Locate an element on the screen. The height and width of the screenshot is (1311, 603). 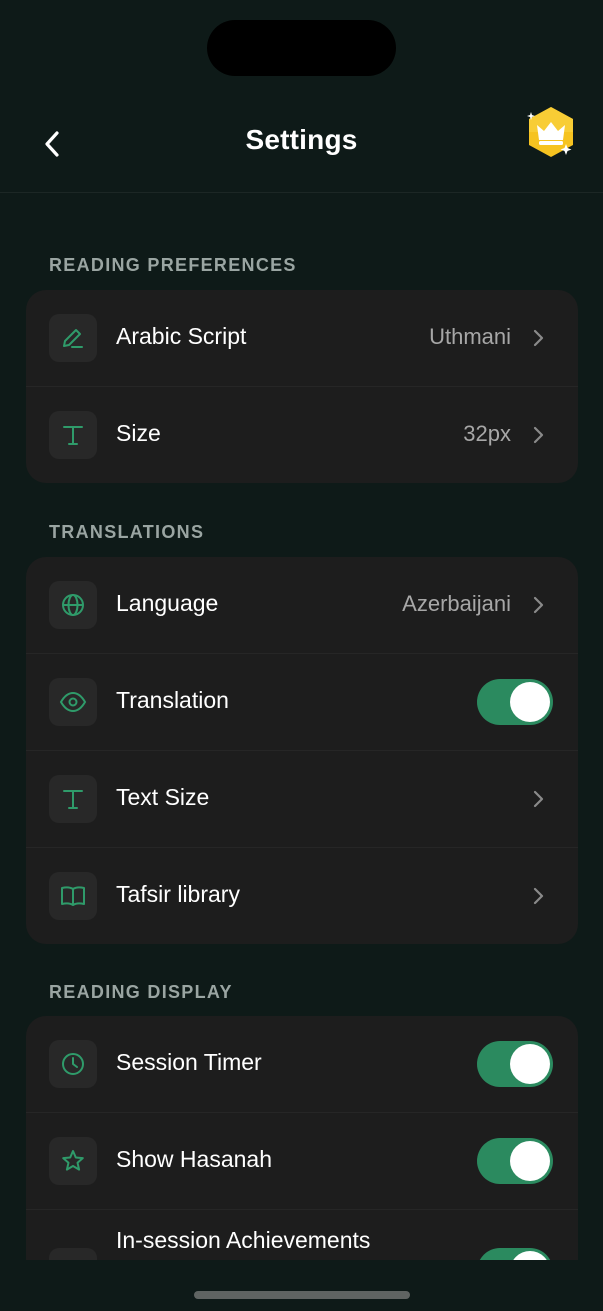
book-icon is located at coordinates (73, 896).